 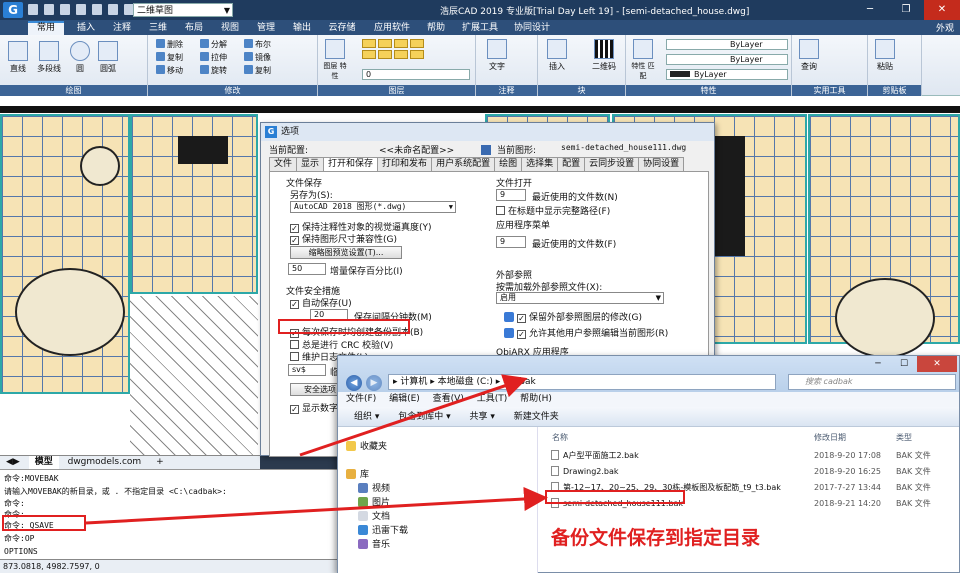 I want to click on tab-files: 文件, so click(x=283, y=164).